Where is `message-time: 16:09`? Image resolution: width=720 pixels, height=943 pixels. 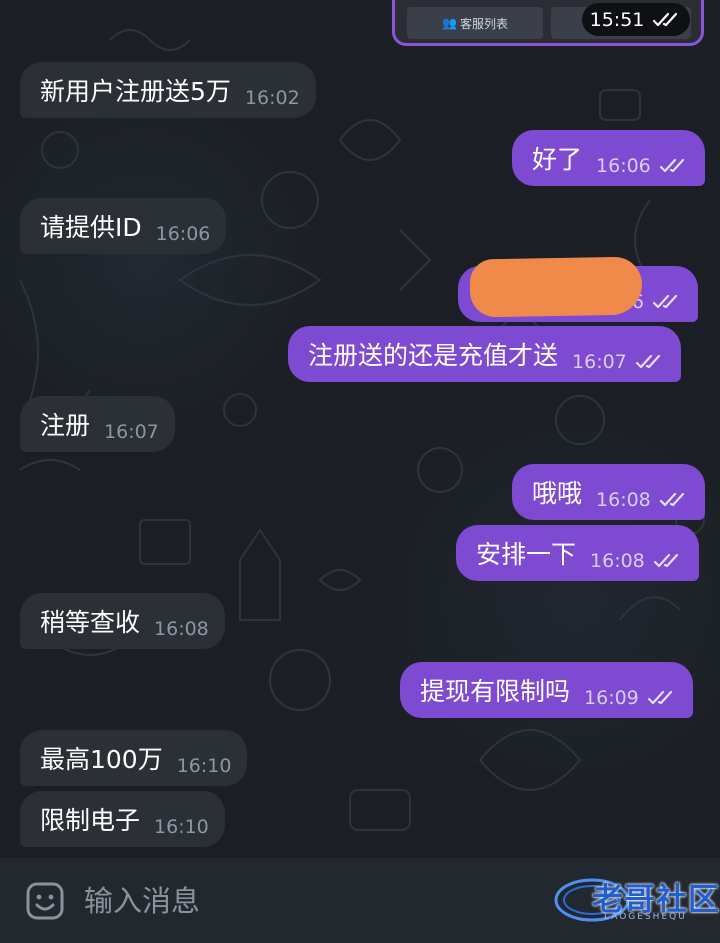
message-time: 16:09 is located at coordinates (611, 698).